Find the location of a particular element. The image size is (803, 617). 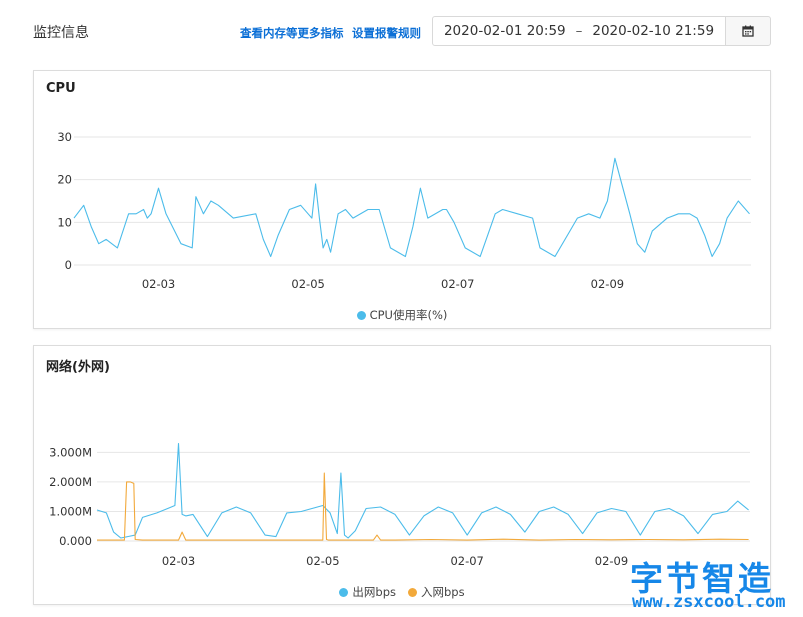

y-tick-label: 0 is located at coordinates (68, 265).